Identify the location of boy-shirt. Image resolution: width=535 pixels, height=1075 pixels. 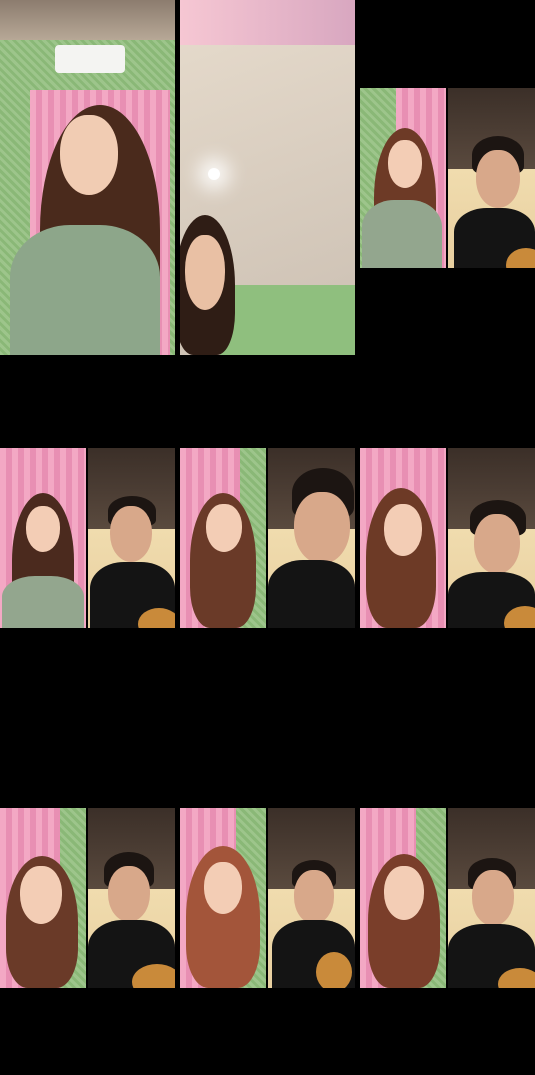
(311, 594).